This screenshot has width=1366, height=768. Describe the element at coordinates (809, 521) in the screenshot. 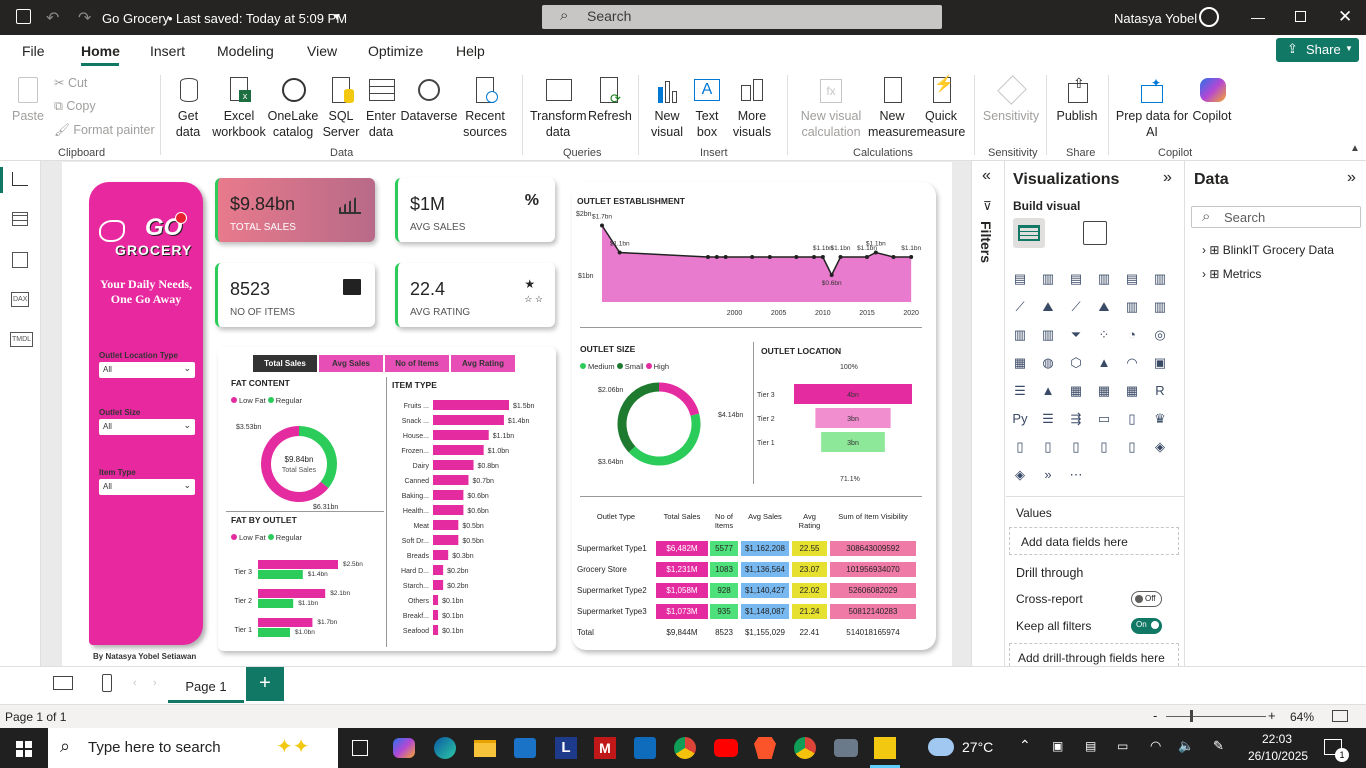

I see `table-header: Avg Rating` at that location.